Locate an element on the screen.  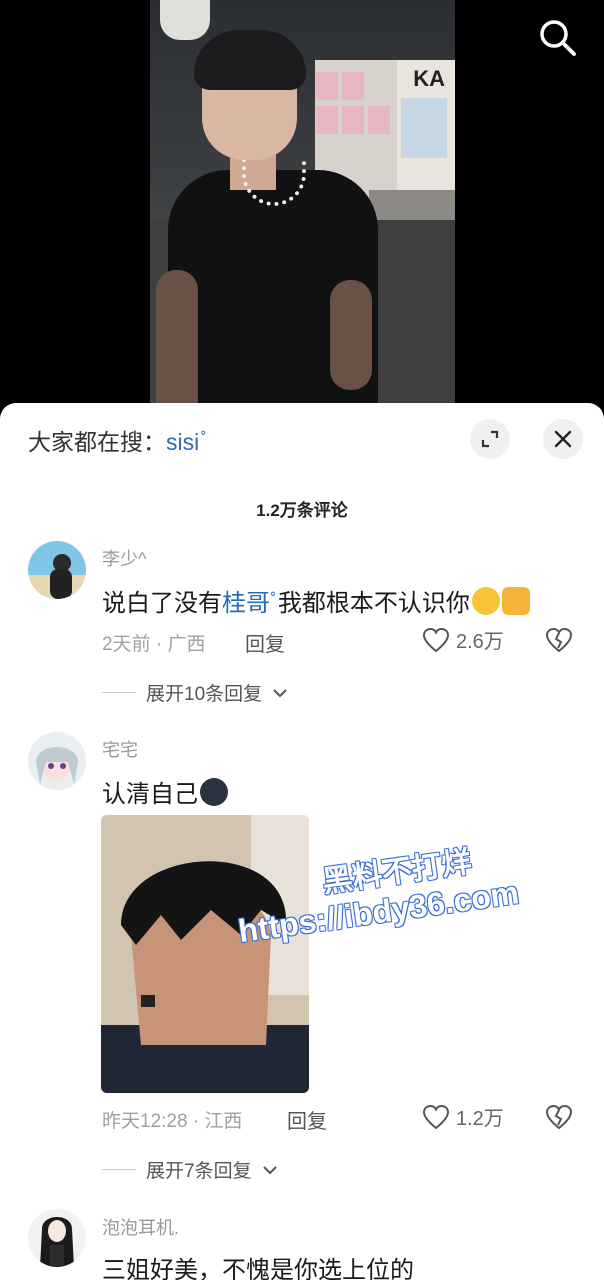
search-icon is located at coordinates (558, 38).